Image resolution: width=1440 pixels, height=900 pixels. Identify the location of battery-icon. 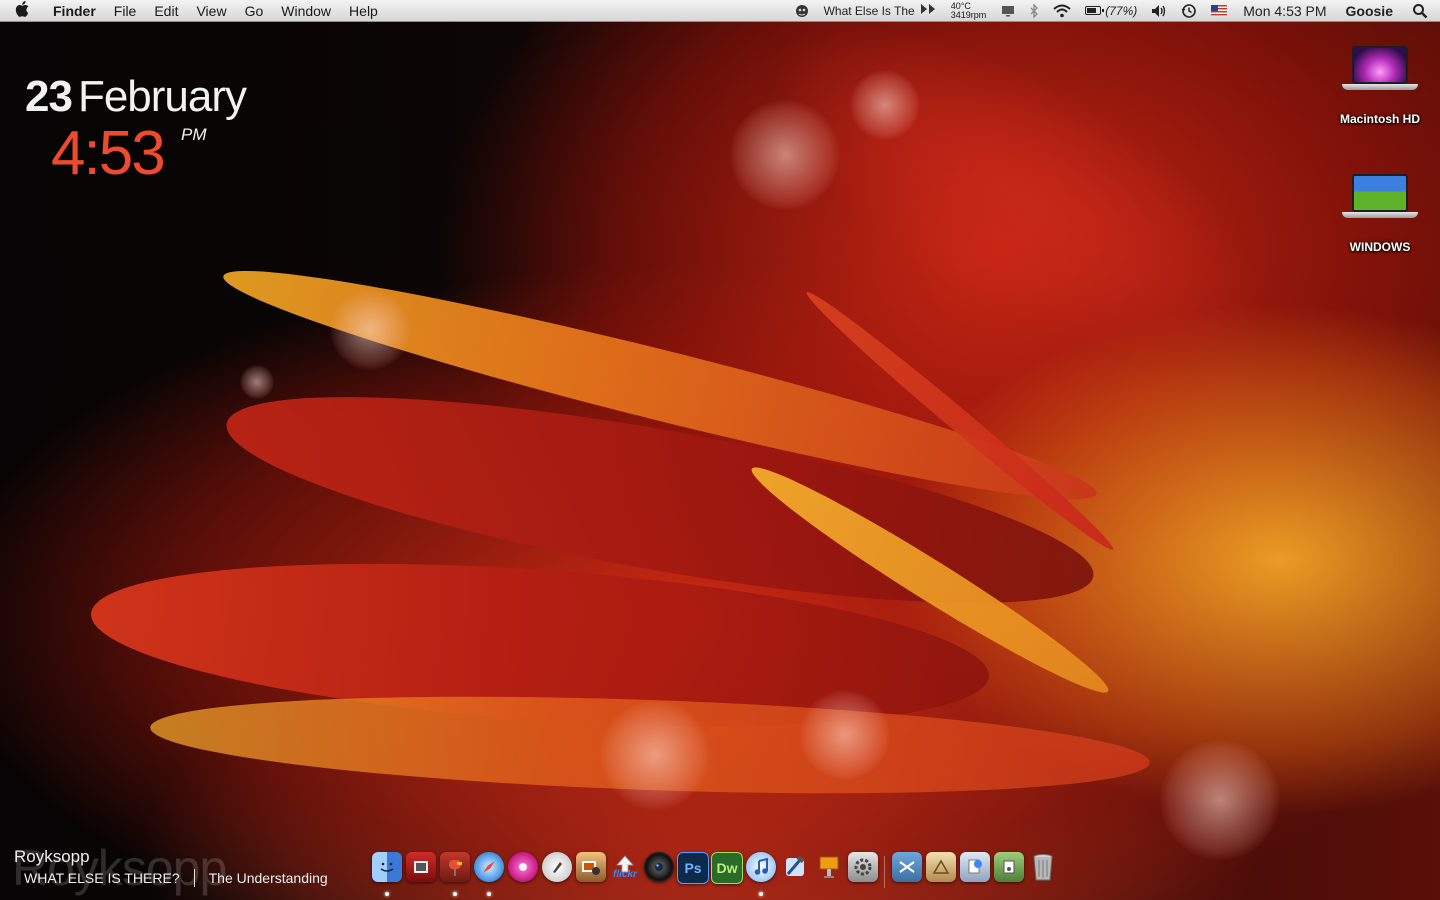
(1095, 10).